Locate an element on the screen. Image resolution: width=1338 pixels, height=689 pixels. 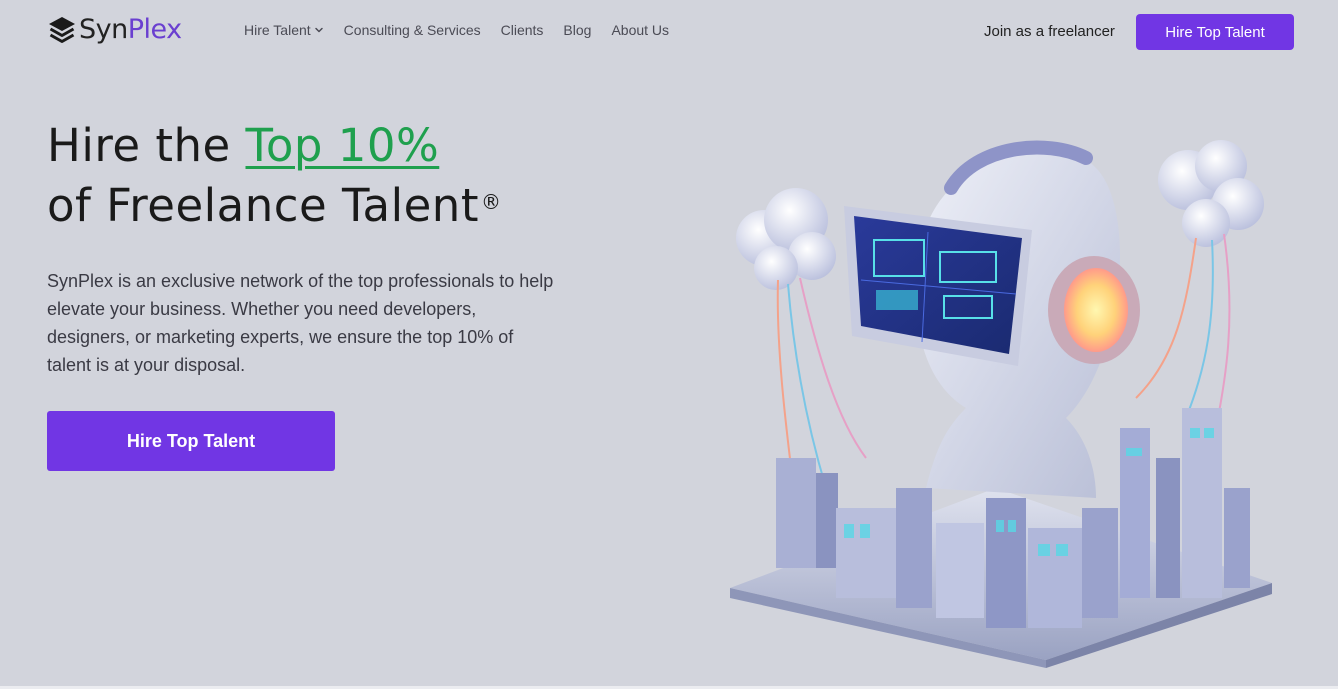
nav-item-label: Blog is located at coordinates (577, 30).